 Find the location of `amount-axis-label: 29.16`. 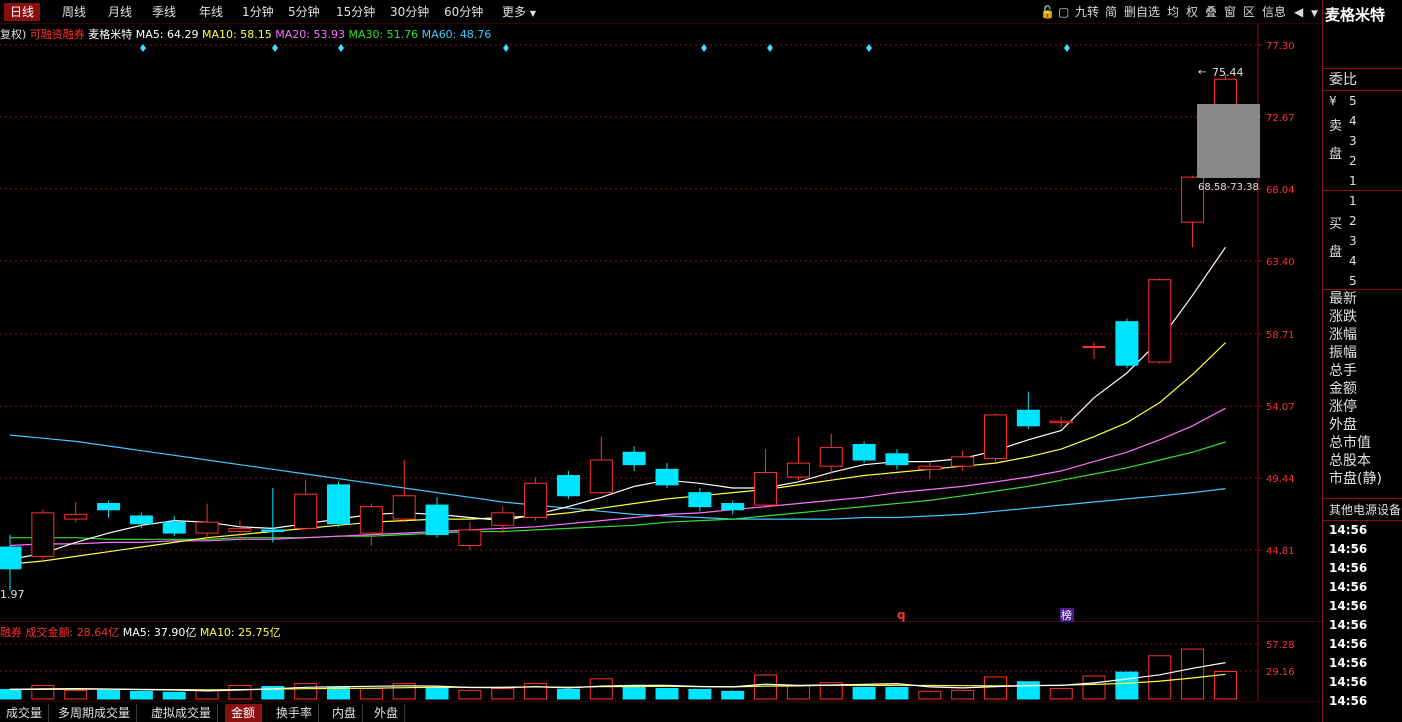

amount-axis-label: 29.16 is located at coordinates (1280, 672).